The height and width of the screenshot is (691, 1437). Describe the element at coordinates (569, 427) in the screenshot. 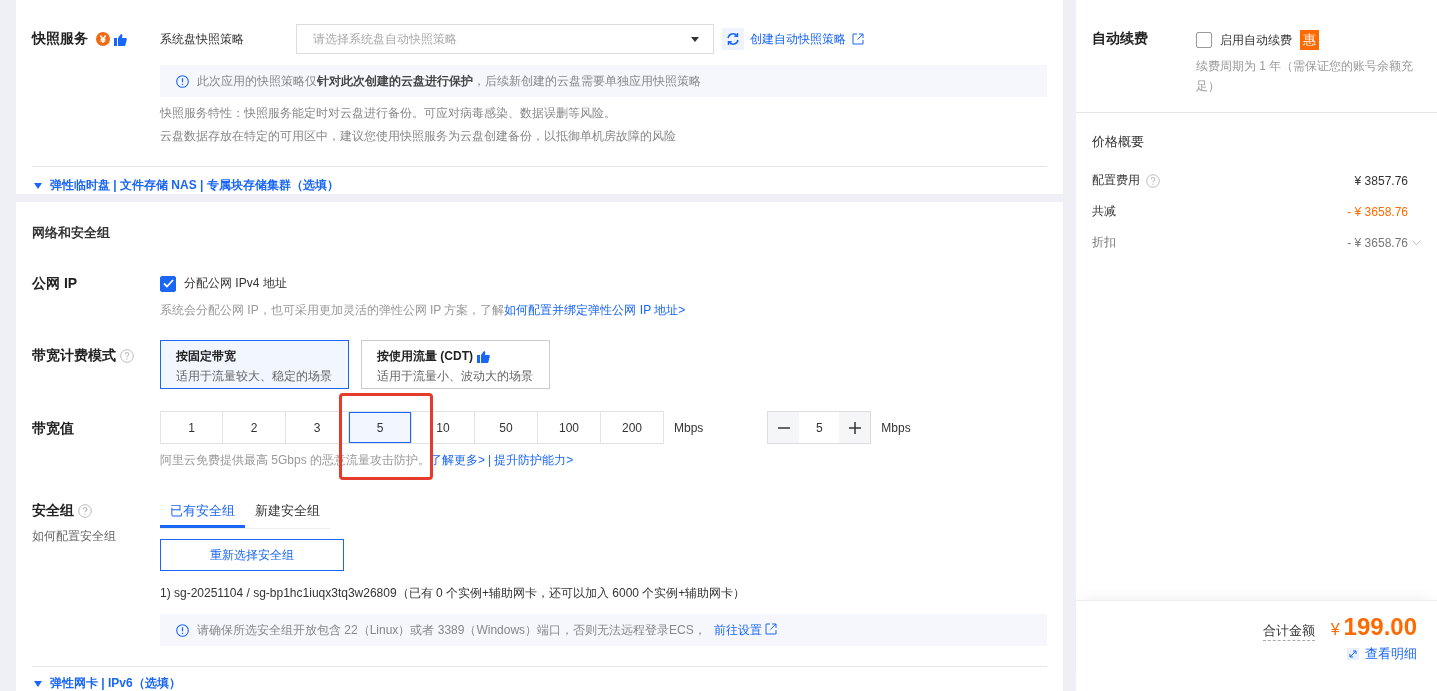

I see `bandwidth-option: 100` at that location.